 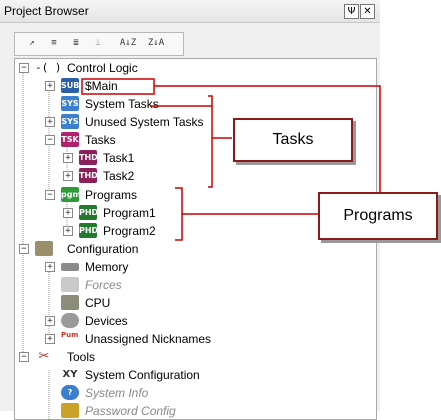 I want to click on close-button: ✕, so click(x=367, y=11).